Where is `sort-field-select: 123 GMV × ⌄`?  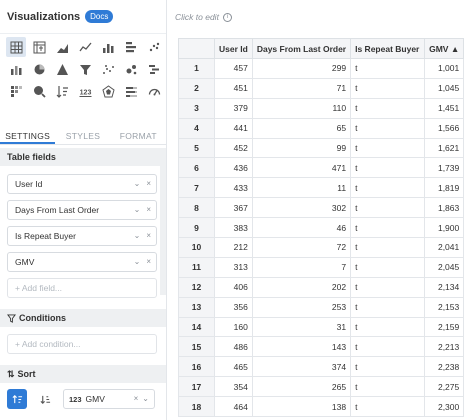
sort-field-select: 123 GMV × ⌄ is located at coordinates (109, 399).